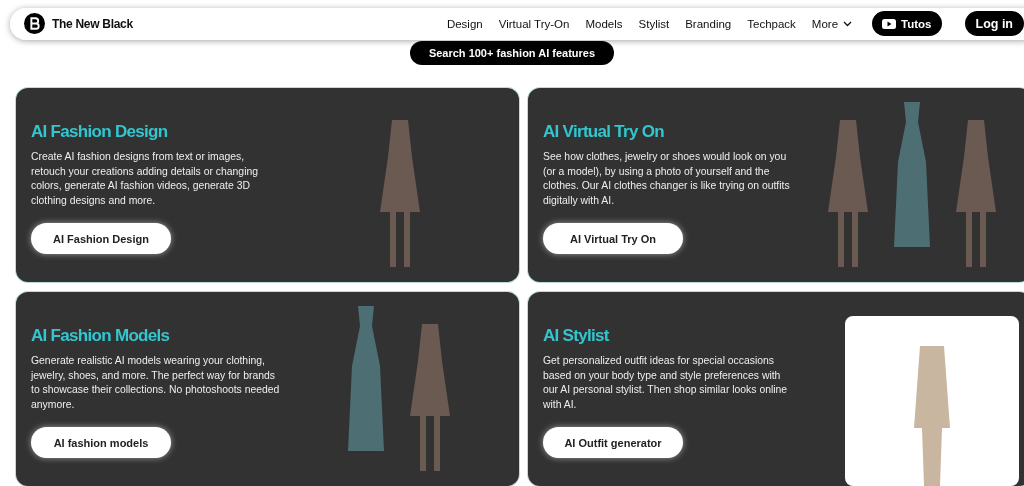 The width and height of the screenshot is (1024, 486). What do you see at coordinates (771, 23) in the screenshot?
I see `nav-link: Techpack` at bounding box center [771, 23].